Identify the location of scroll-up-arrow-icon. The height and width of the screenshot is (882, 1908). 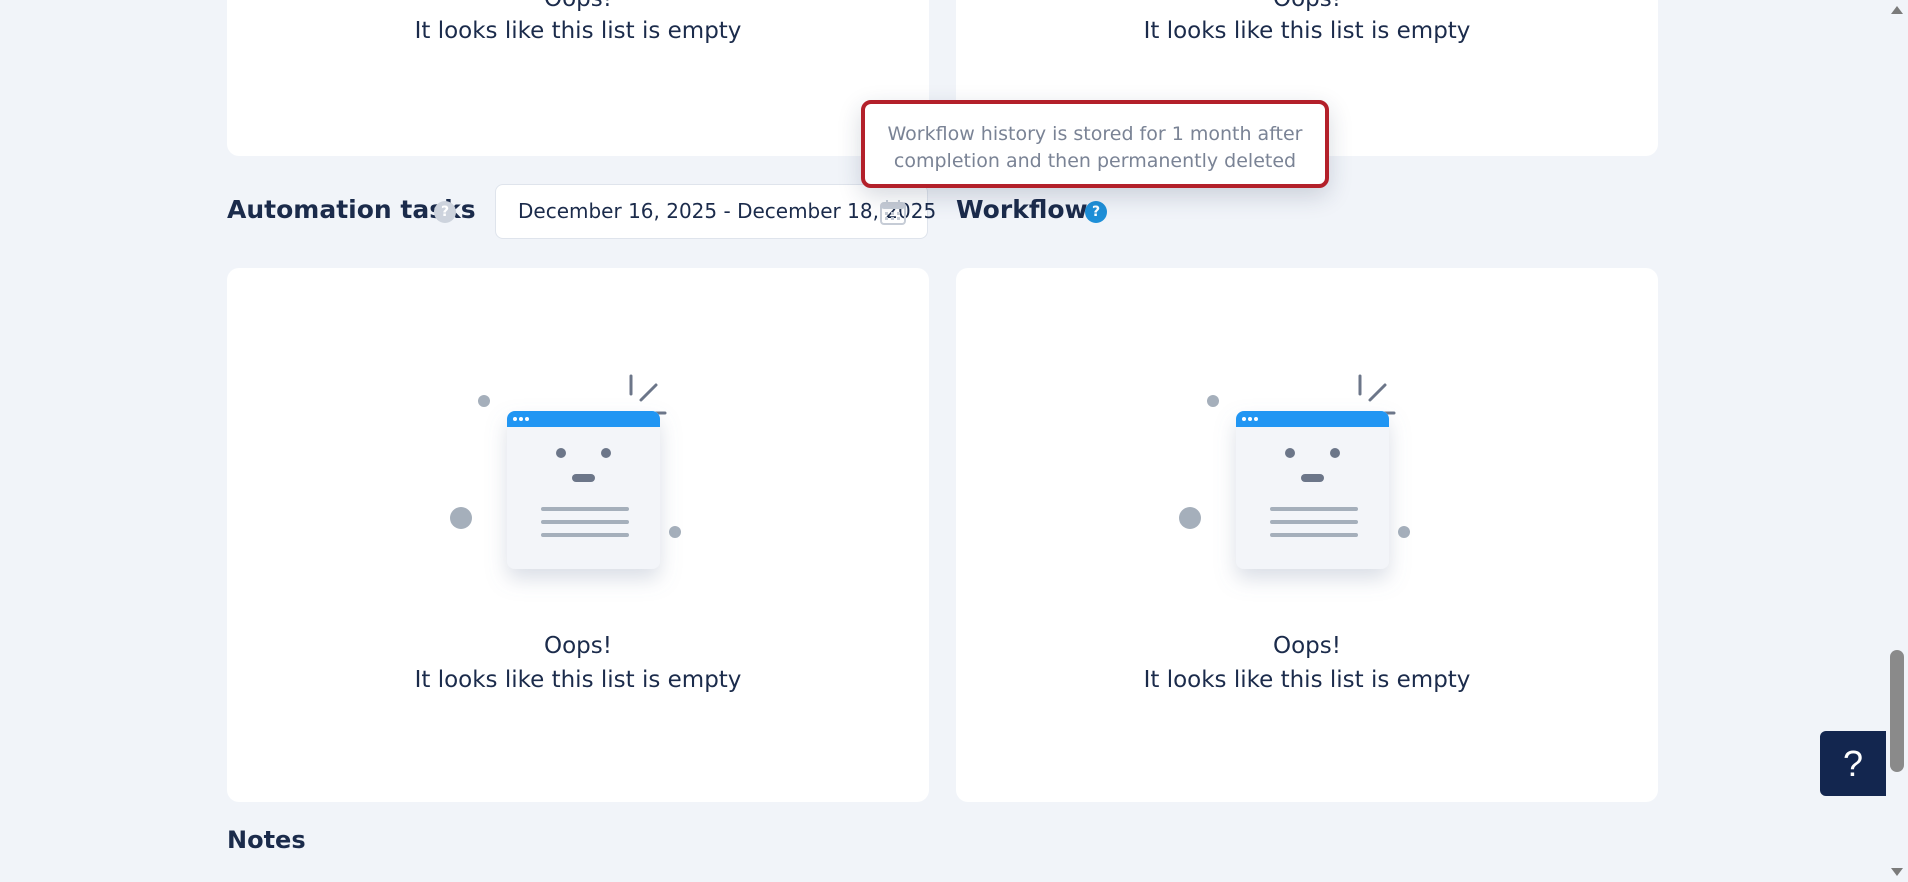
(1897, 10).